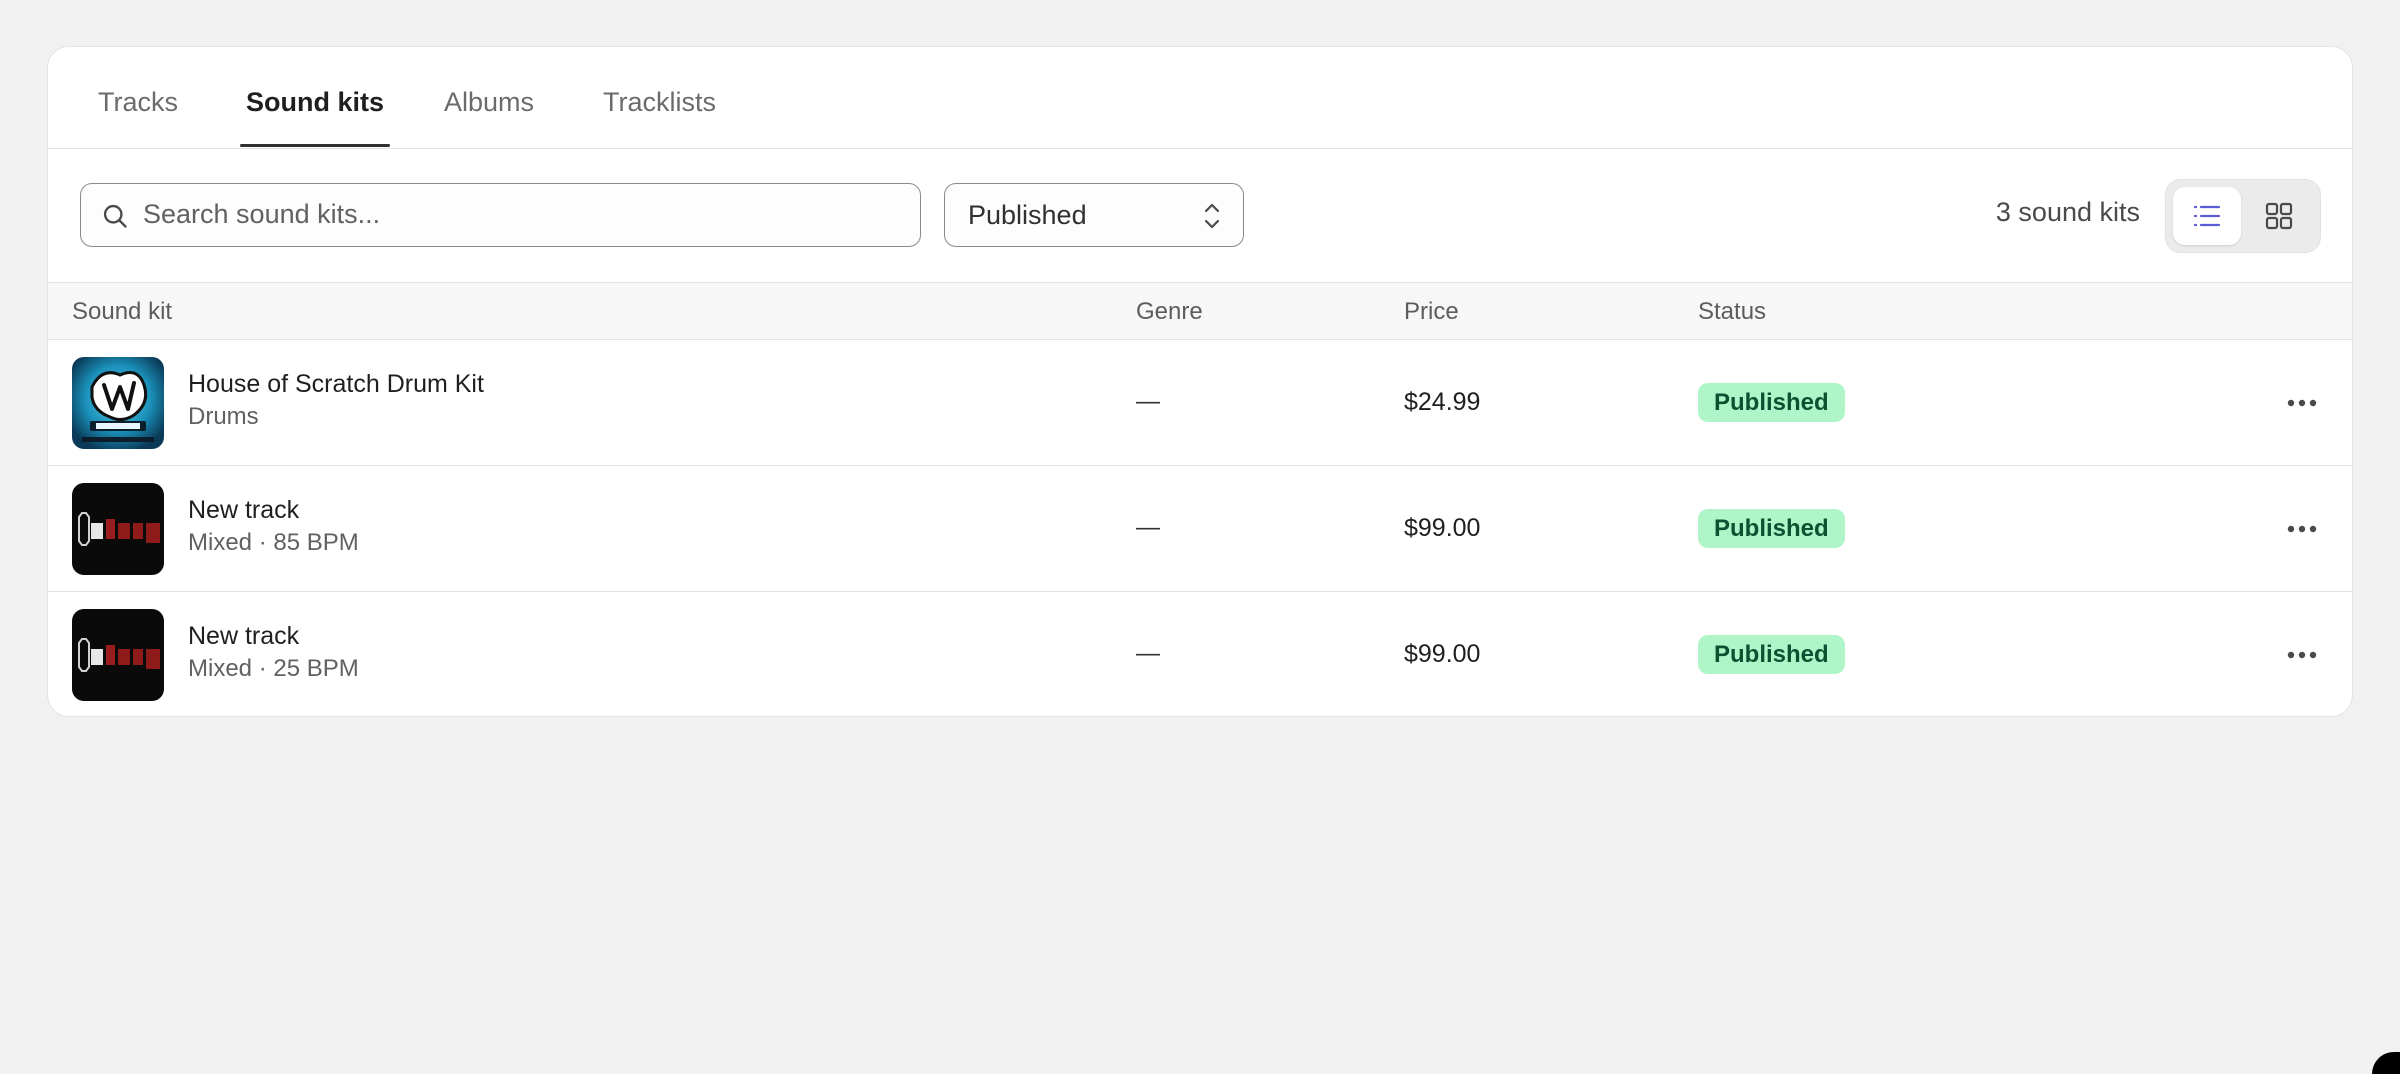 The height and width of the screenshot is (1074, 2400). What do you see at coordinates (336, 384) in the screenshot?
I see `row-title: House of Scratch Drum Kit` at bounding box center [336, 384].